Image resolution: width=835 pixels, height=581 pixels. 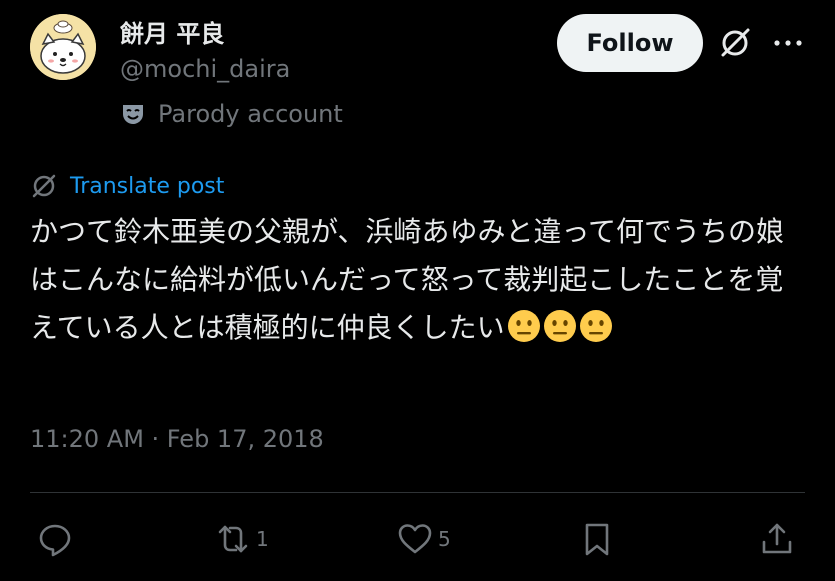 What do you see at coordinates (415, 539) in the screenshot?
I see `heart-icon` at bounding box center [415, 539].